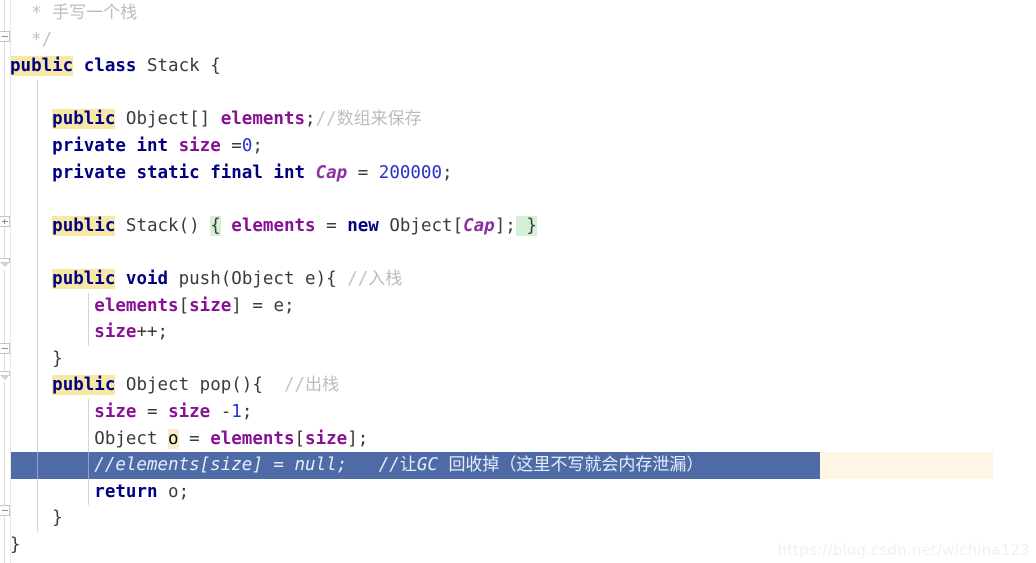  What do you see at coordinates (215, 225) in the screenshot?
I see `code-token: {` at bounding box center [215, 225].